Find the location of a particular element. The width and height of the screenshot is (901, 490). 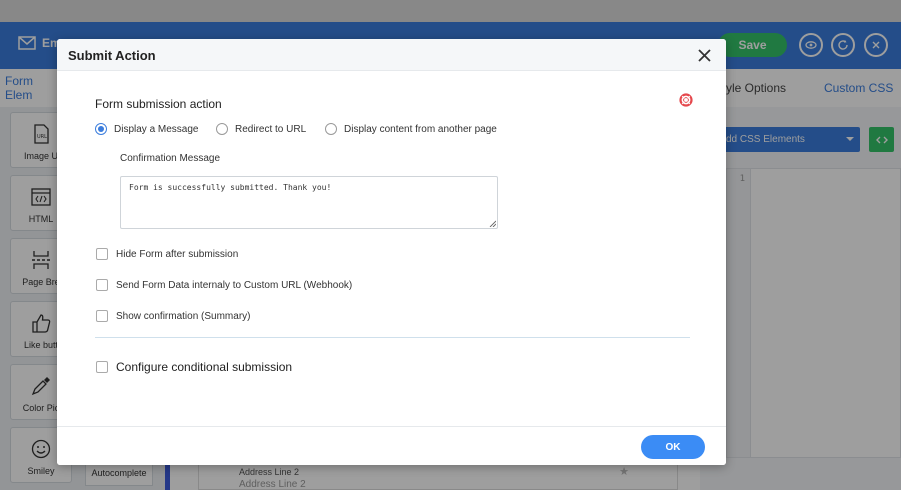

hide-form-checkbox: Hide Form after submission is located at coordinates (167, 254).